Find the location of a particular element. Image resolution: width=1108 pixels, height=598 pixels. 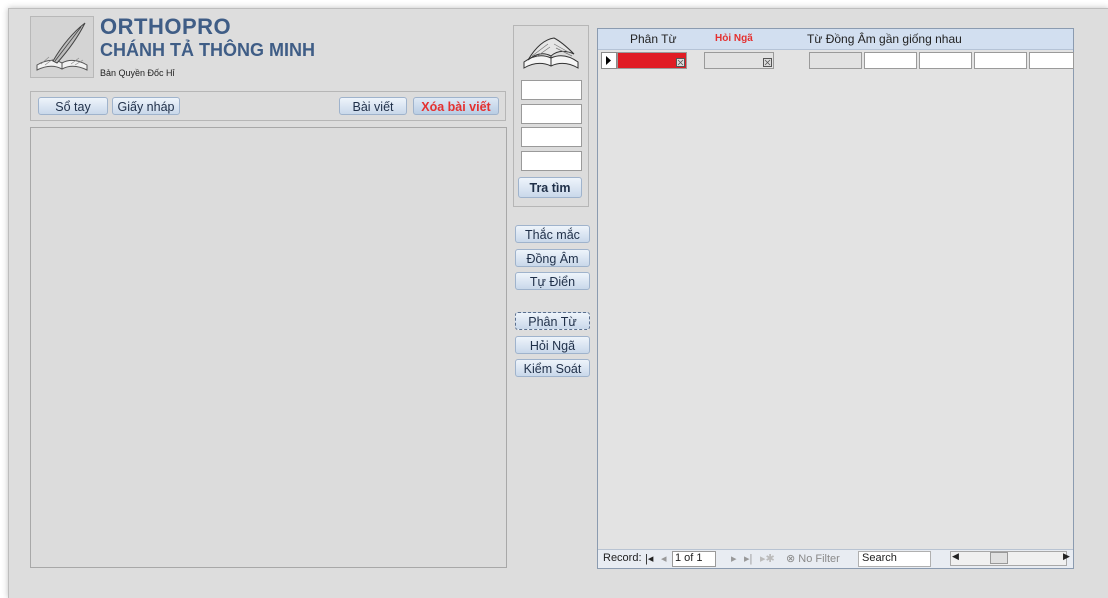

record-selector is located at coordinates (609, 60).